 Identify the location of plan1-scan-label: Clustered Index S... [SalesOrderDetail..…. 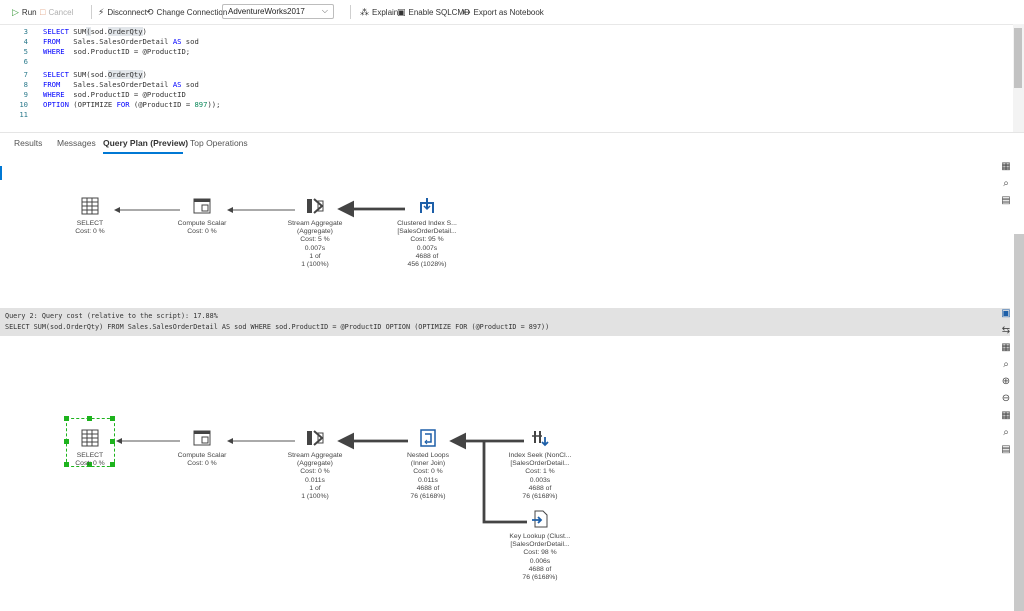
(427, 244).